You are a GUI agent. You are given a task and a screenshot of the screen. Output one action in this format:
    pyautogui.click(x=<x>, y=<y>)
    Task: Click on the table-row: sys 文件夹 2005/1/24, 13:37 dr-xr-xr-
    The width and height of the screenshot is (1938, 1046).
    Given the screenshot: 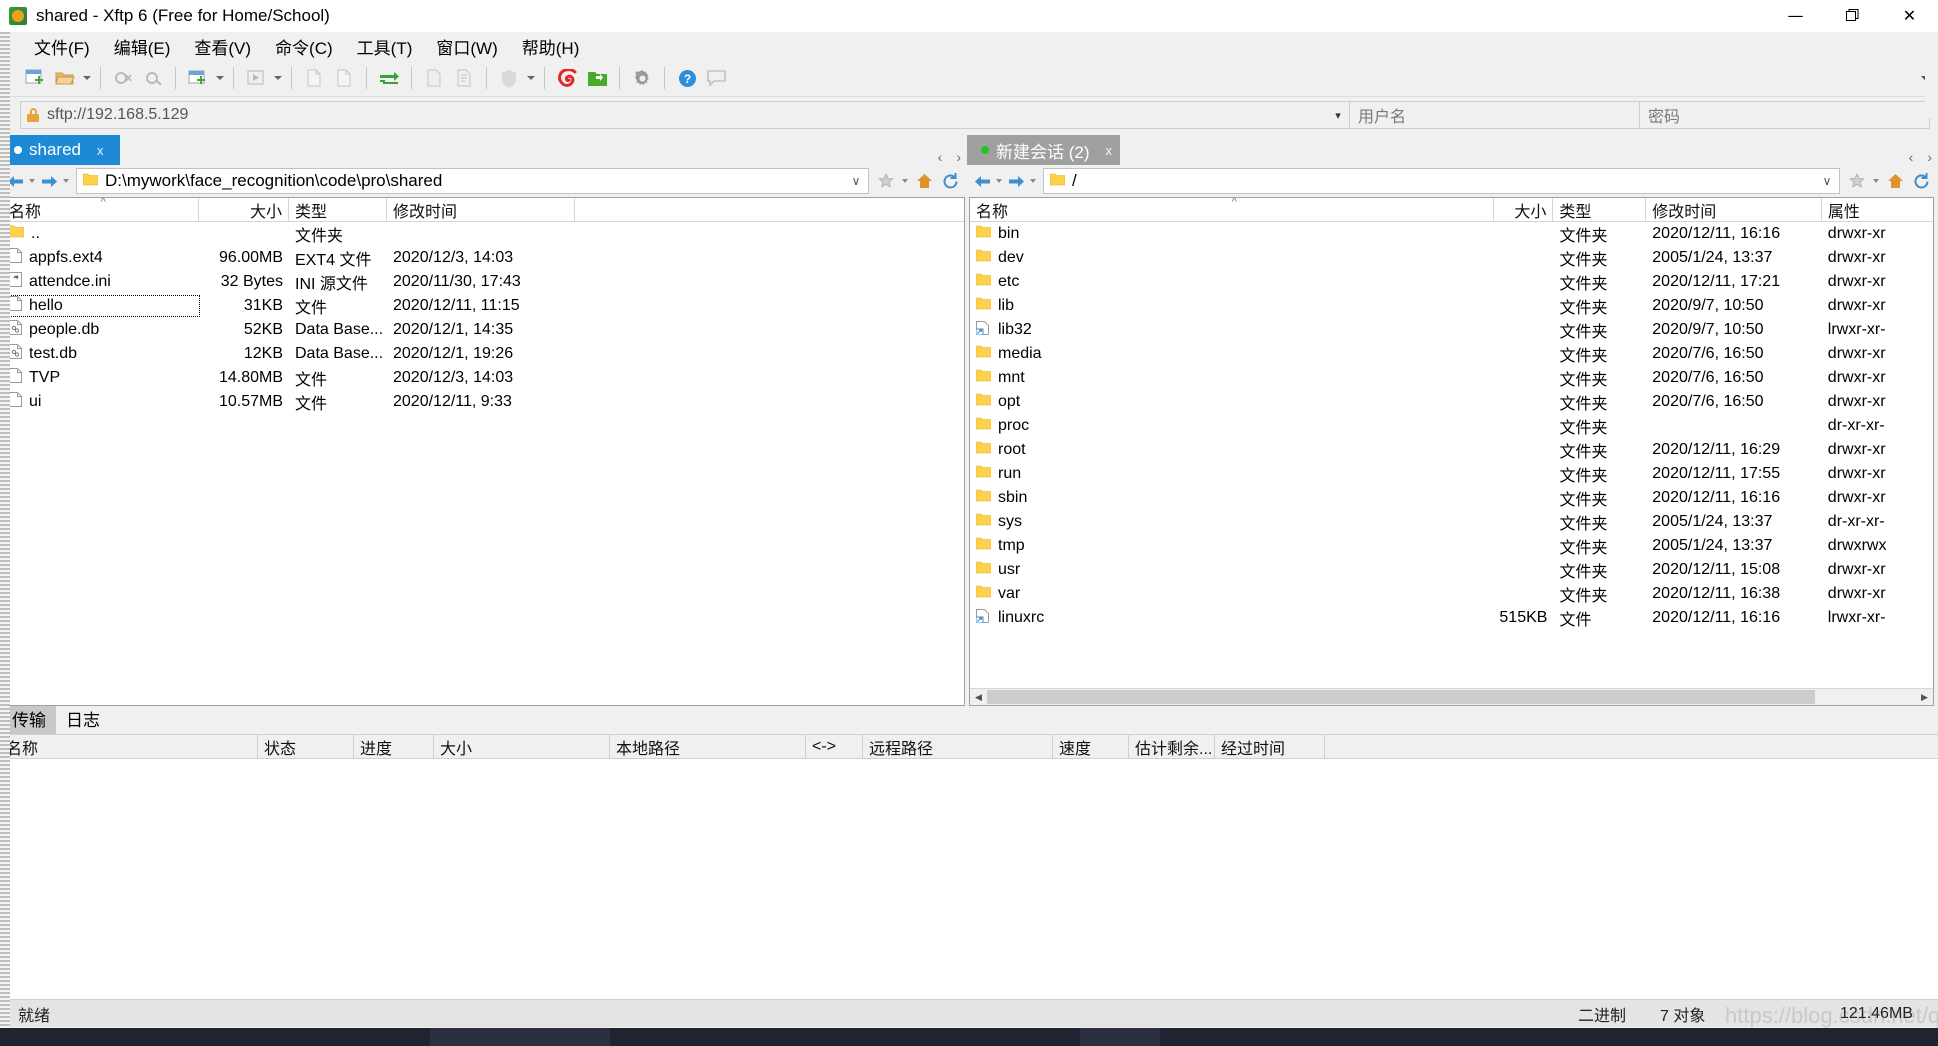 What is the action you would take?
    pyautogui.click(x=1451, y=522)
    